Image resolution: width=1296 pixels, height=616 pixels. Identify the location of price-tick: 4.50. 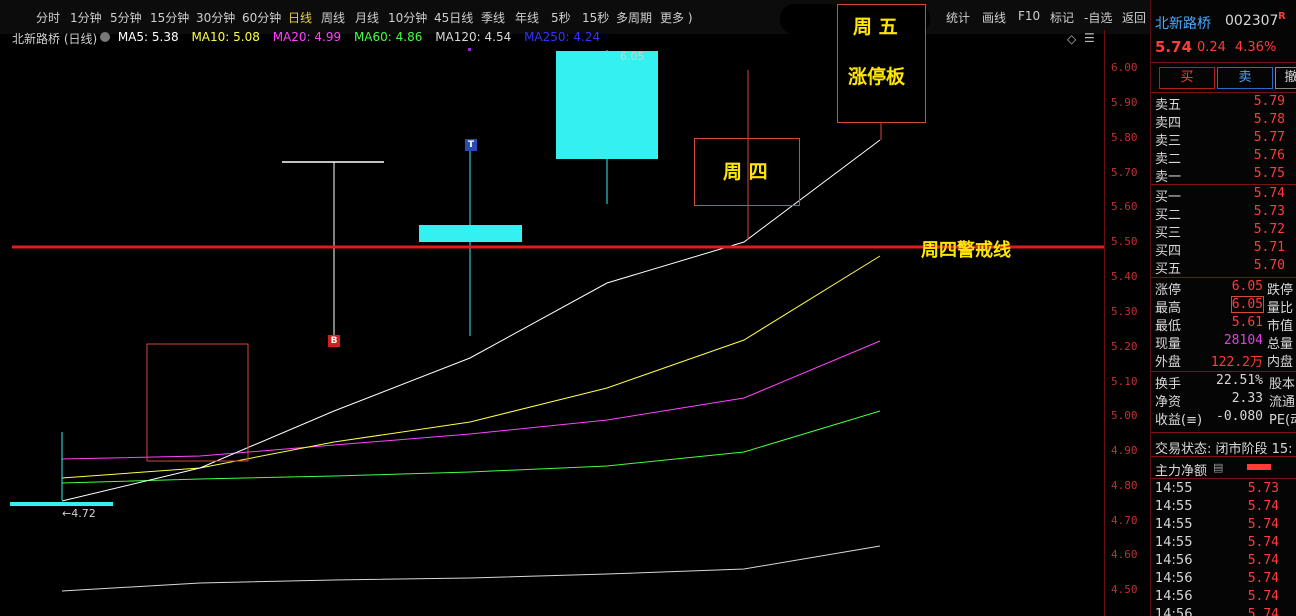
(1124, 589).